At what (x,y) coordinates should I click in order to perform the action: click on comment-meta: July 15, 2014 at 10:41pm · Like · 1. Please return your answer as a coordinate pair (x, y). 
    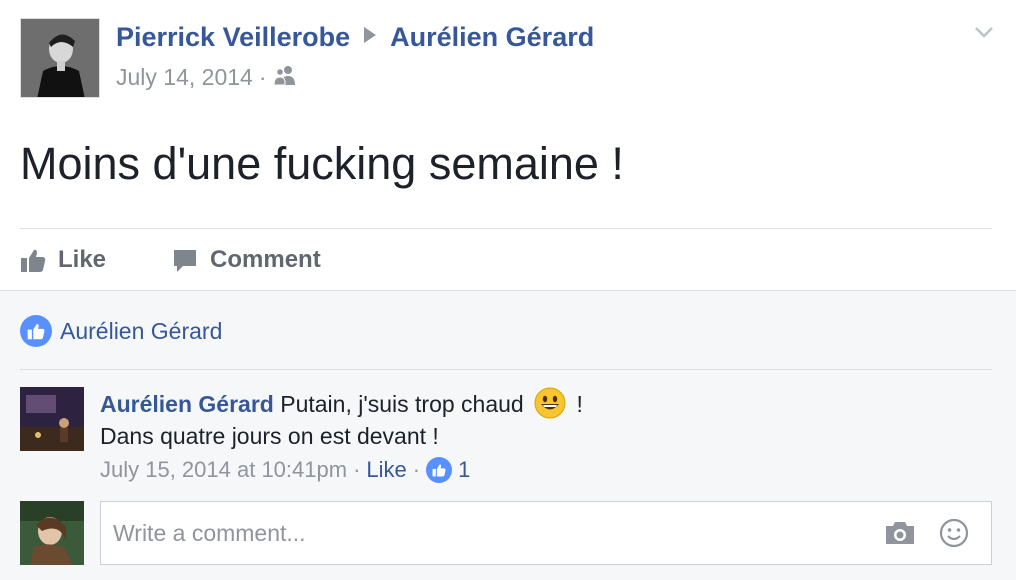
    Looking at the image, I should click on (285, 470).